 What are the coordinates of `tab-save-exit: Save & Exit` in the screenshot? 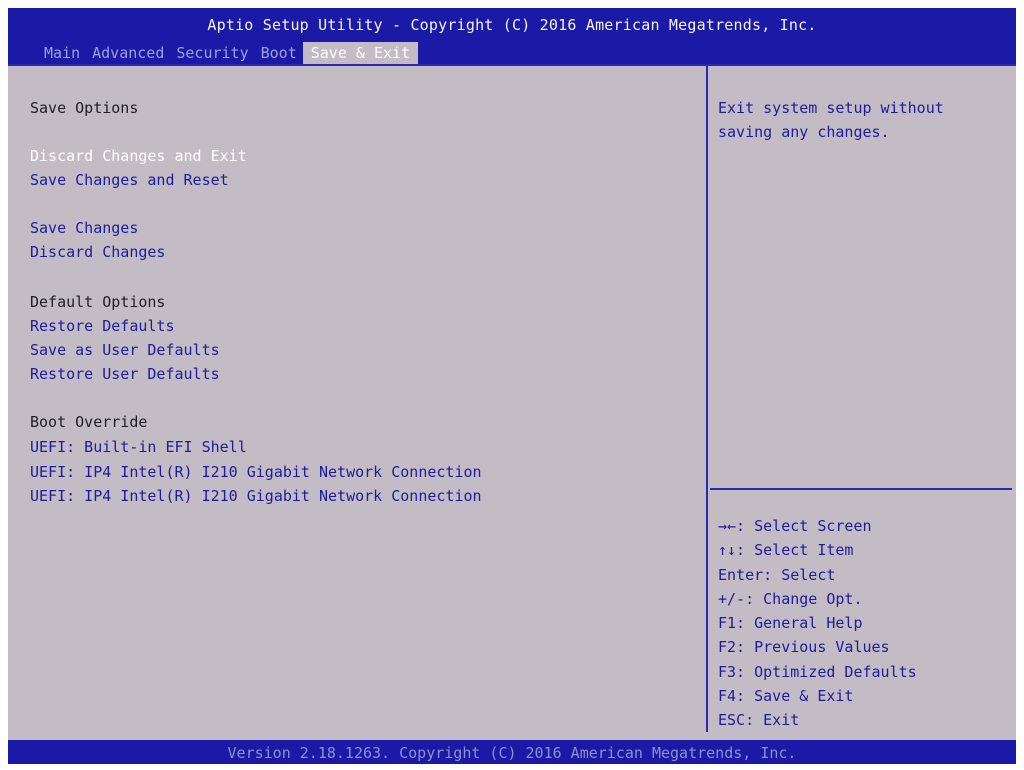 It's located at (360, 53).